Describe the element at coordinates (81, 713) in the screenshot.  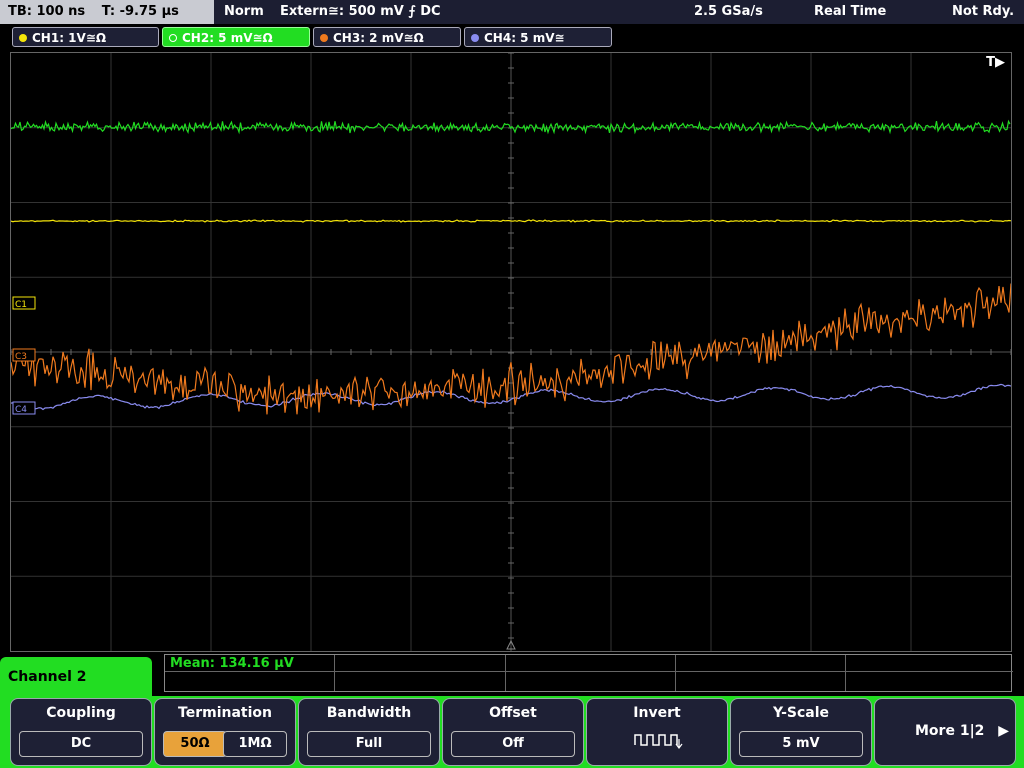
I see `coupling-title: Coupling` at that location.